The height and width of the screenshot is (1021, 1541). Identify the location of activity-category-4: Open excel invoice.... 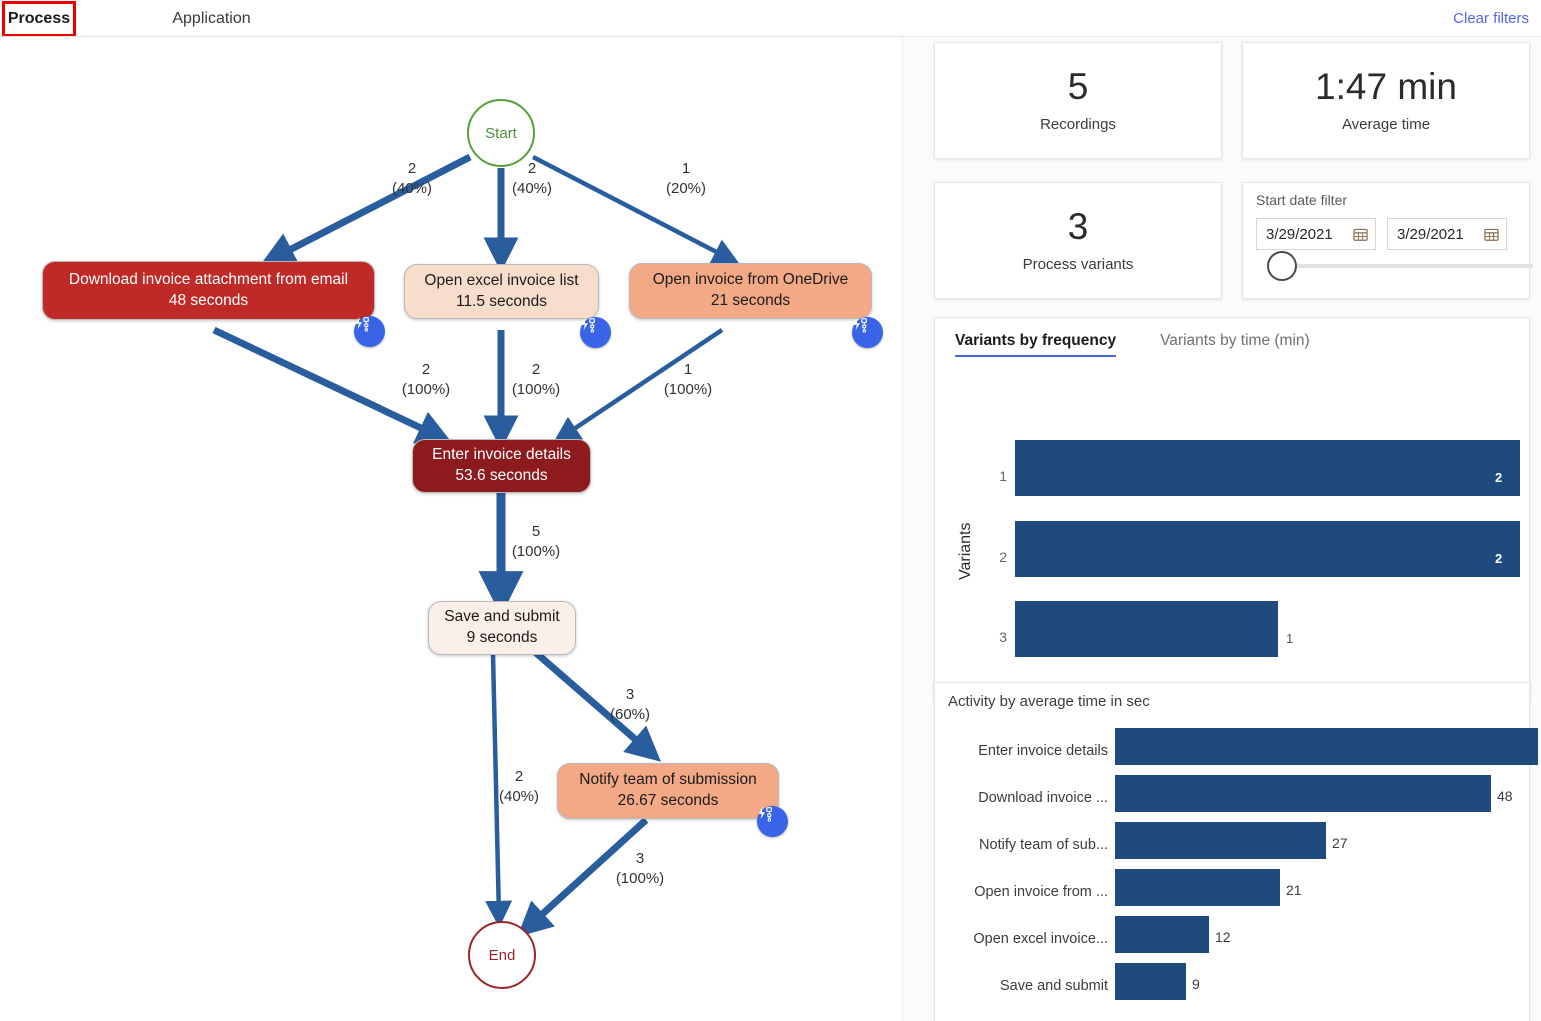
(1040, 939).